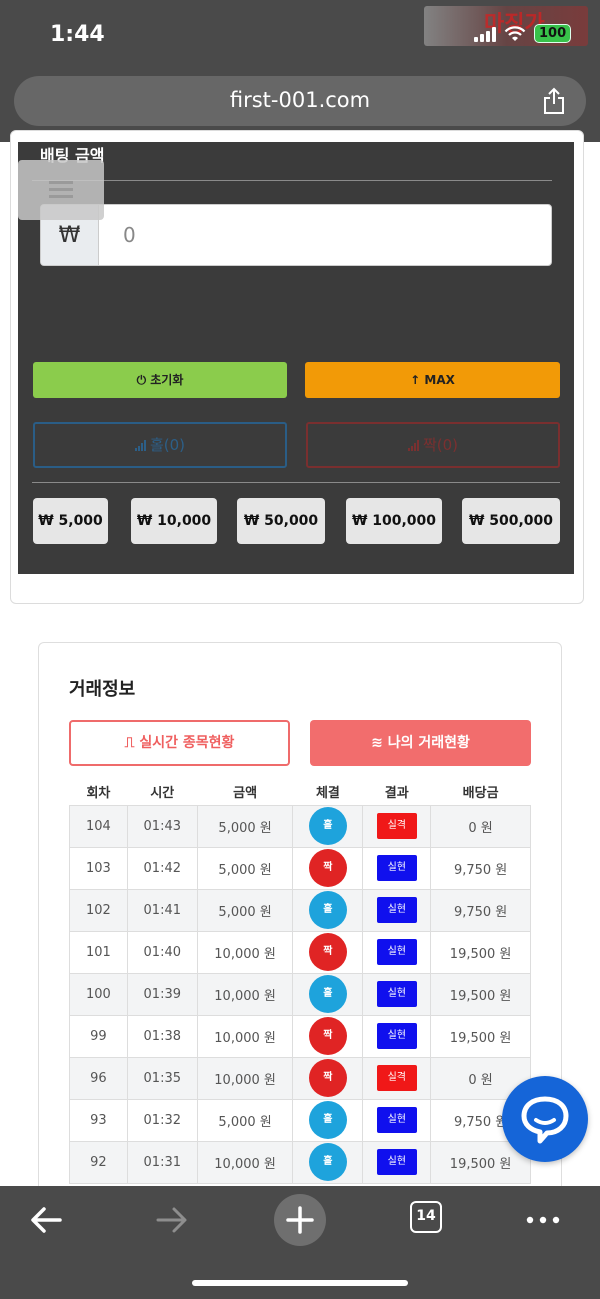  I want to click on home-indicator, so click(300, 1283).